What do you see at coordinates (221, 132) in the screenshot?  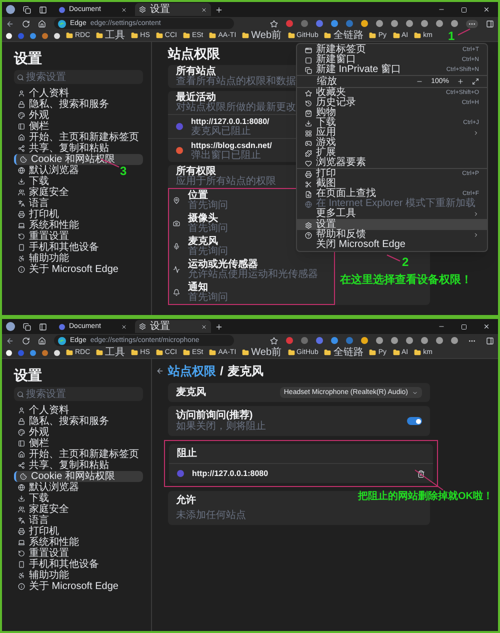 I see `site-status: 麦克风已阻止` at bounding box center [221, 132].